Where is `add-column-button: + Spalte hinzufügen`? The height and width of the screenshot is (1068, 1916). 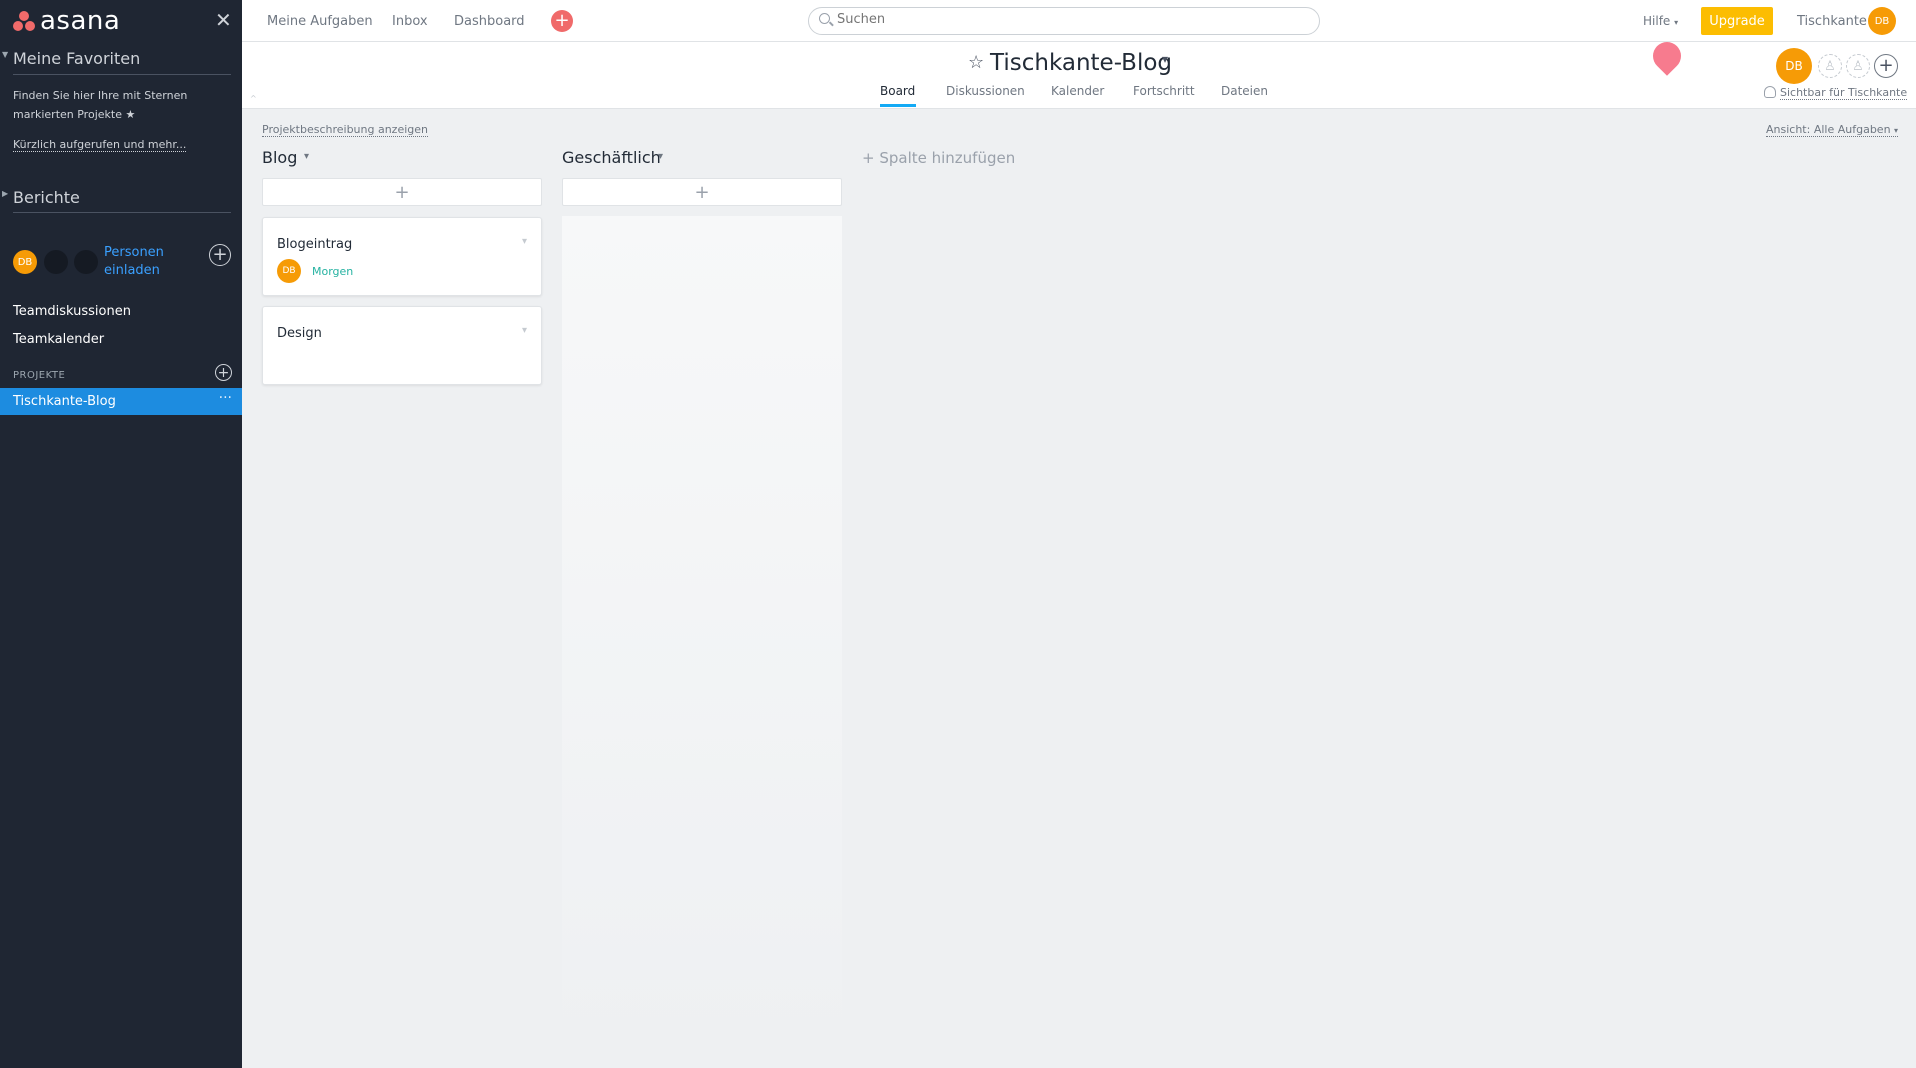 add-column-button: + Spalte hinzufügen is located at coordinates (938, 158).